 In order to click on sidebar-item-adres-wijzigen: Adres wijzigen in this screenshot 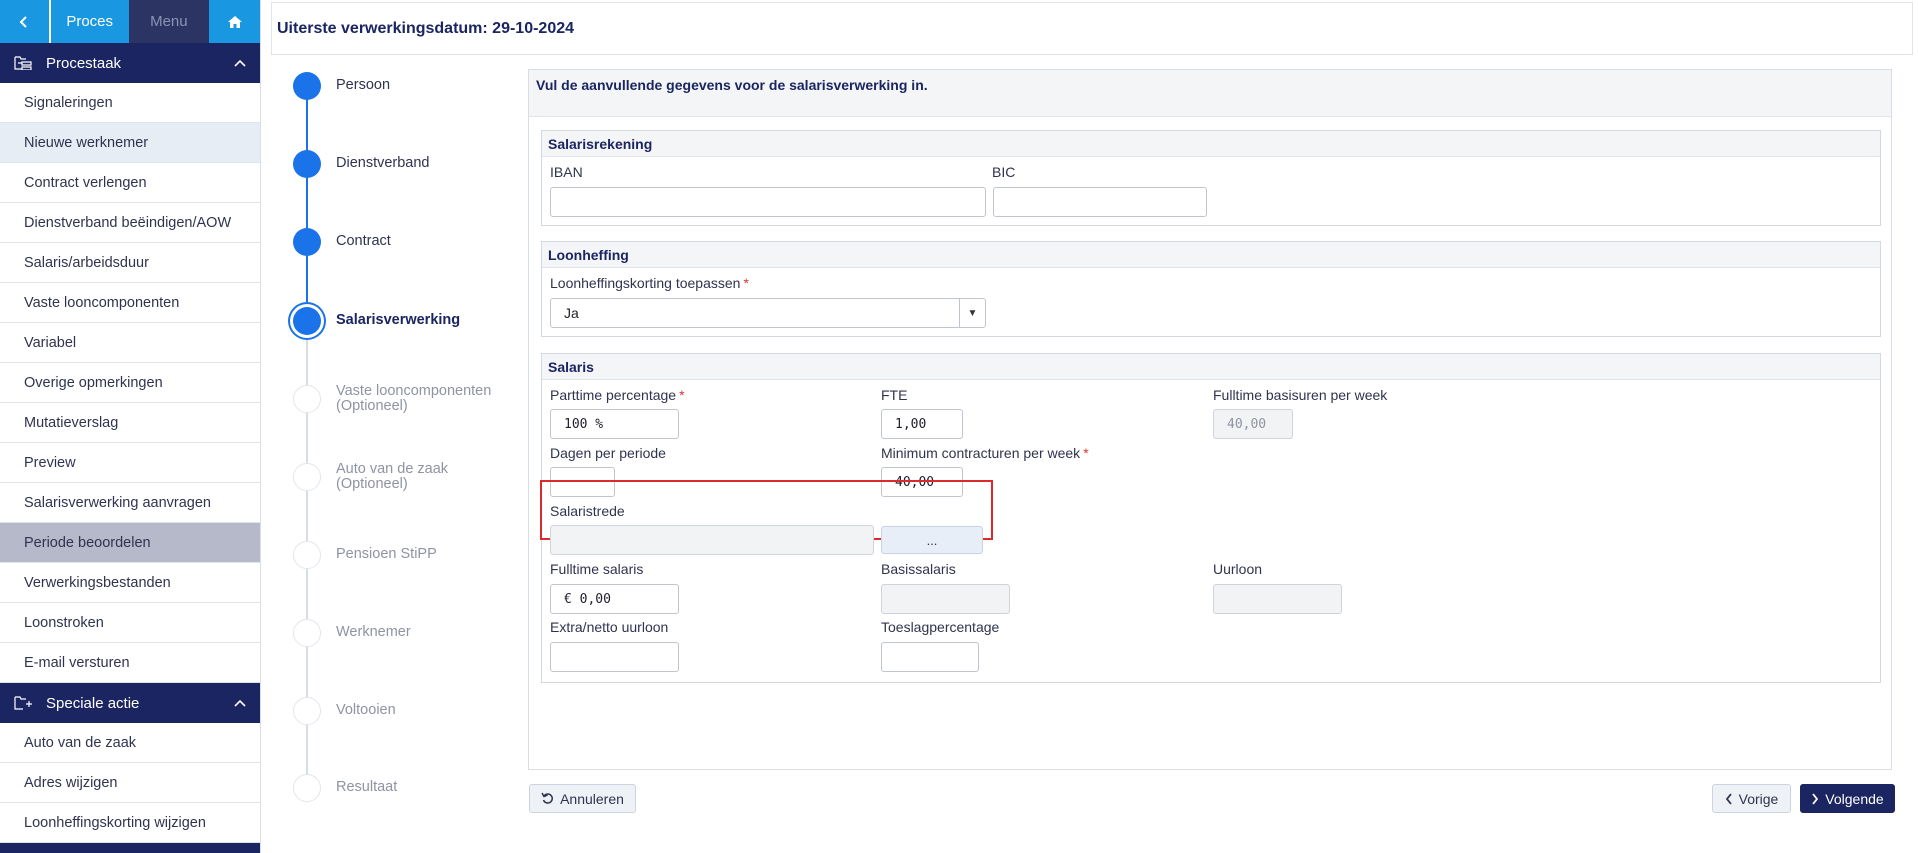, I will do `click(130, 783)`.